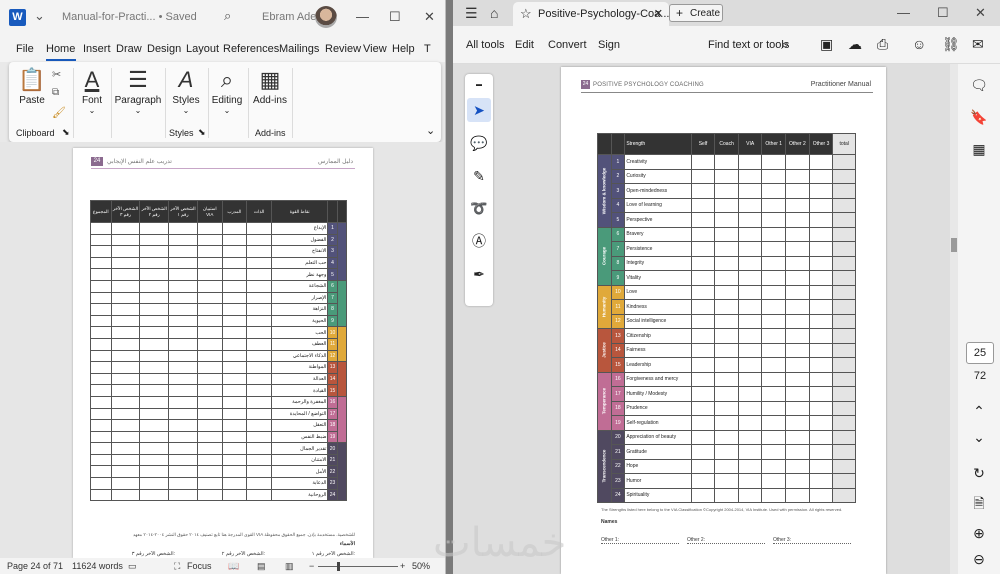  Describe the element at coordinates (402, 566) in the screenshot. I see `zoom-in-icon: +` at that location.